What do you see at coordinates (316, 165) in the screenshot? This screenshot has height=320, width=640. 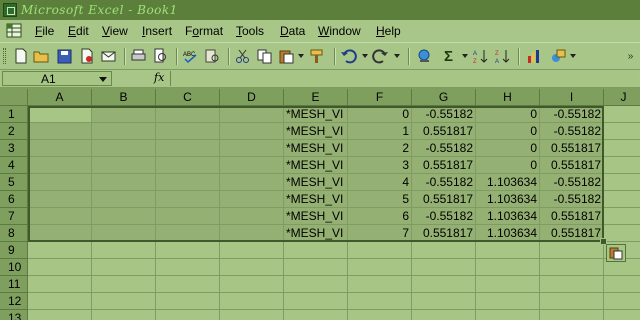 I see `cell-e4: *MESH_VI` at bounding box center [316, 165].